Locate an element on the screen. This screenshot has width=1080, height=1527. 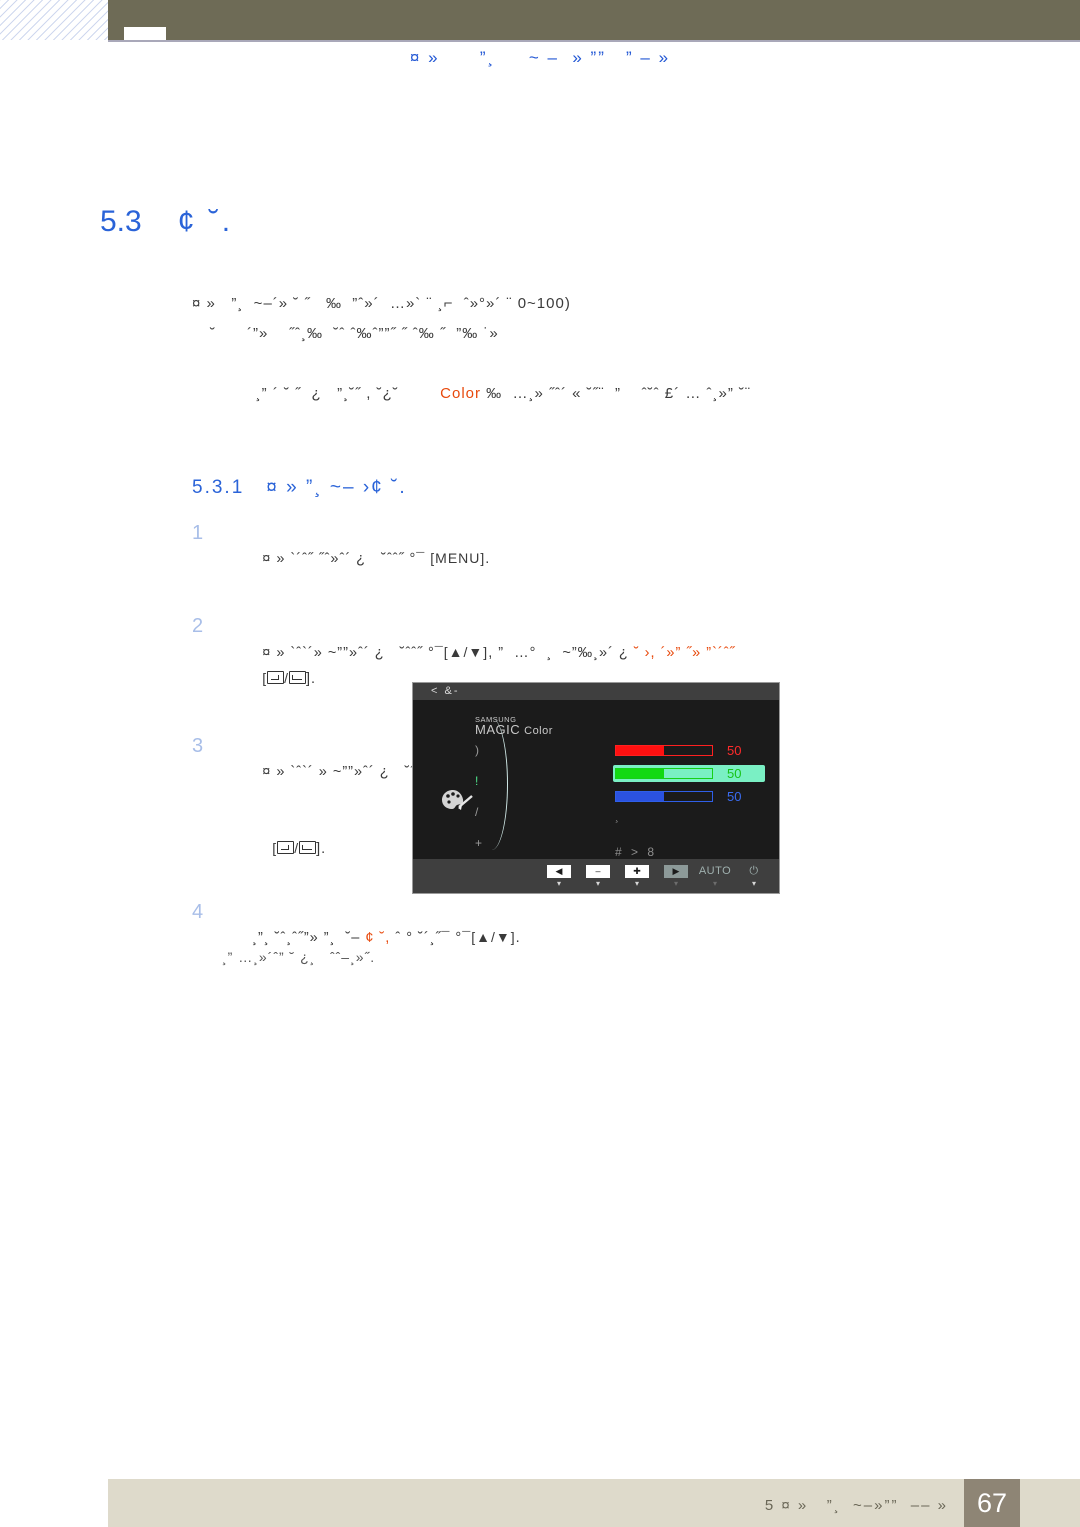
page-number: 67 is located at coordinates (992, 1503).